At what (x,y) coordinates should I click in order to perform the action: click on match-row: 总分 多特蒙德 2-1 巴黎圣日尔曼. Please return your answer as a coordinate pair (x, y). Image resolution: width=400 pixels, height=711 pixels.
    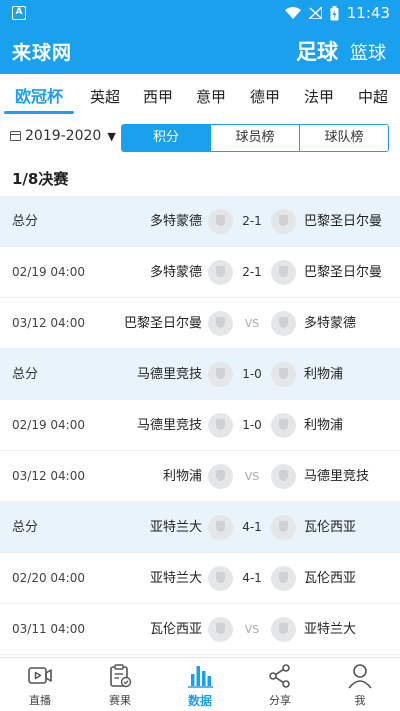
    Looking at the image, I should click on (200, 221).